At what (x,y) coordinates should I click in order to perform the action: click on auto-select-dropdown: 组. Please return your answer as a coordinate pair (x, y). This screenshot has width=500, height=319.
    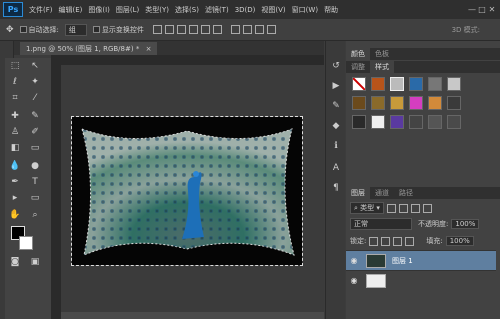
    Looking at the image, I should click on (75, 29).